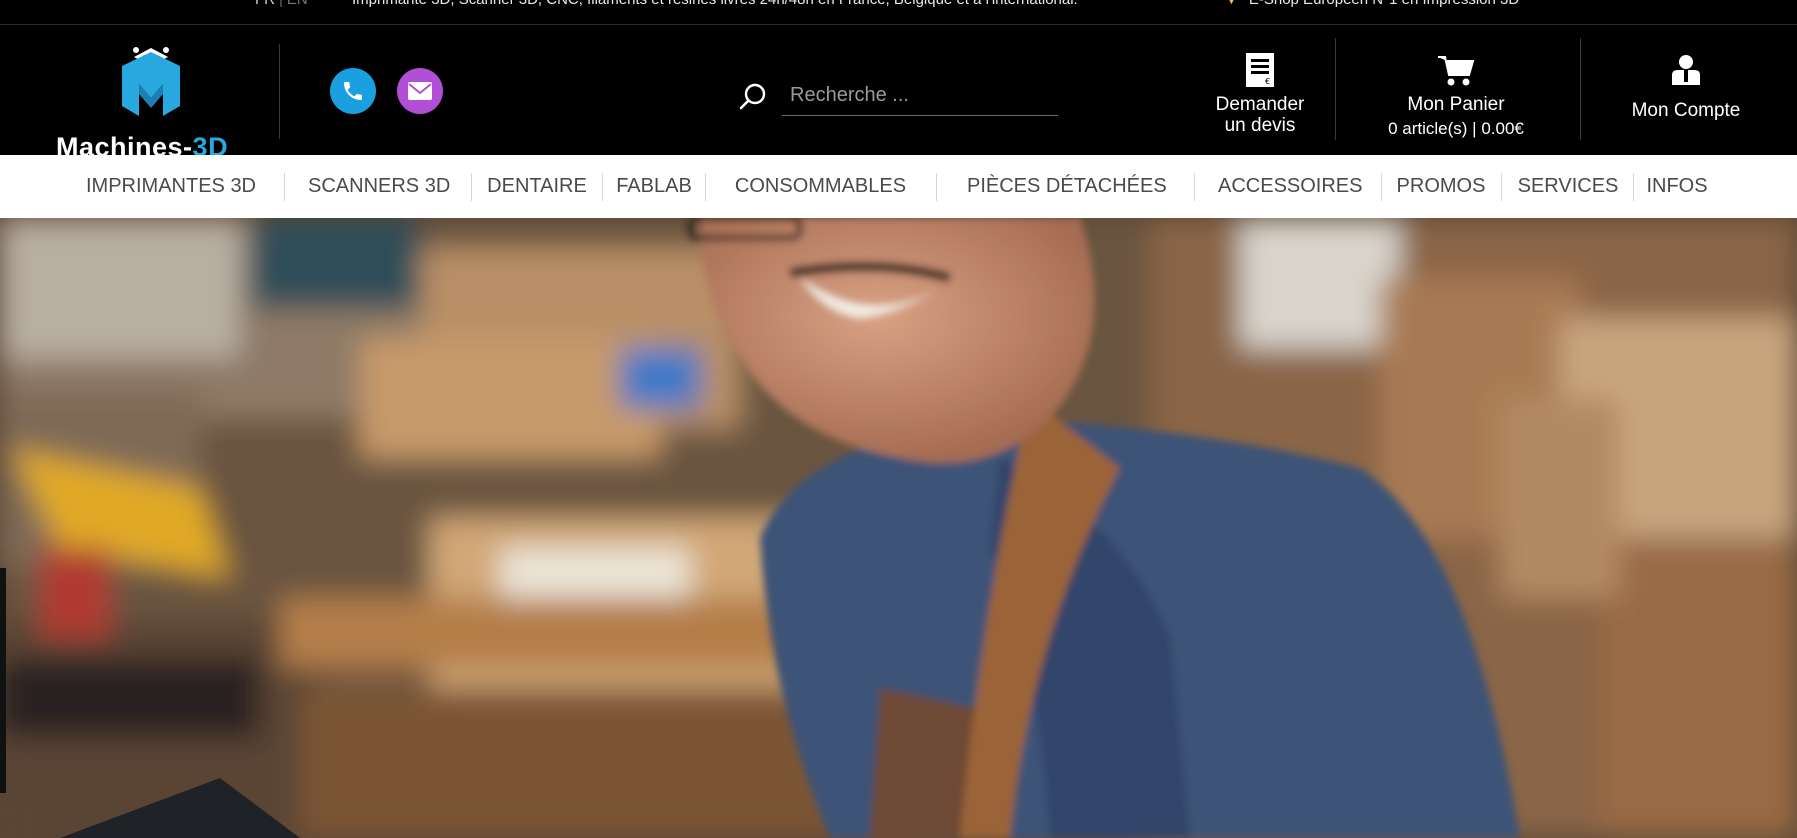 Image resolution: width=1797 pixels, height=838 pixels. Describe the element at coordinates (1686, 110) in the screenshot. I see `account-label: Mon Compte` at that location.